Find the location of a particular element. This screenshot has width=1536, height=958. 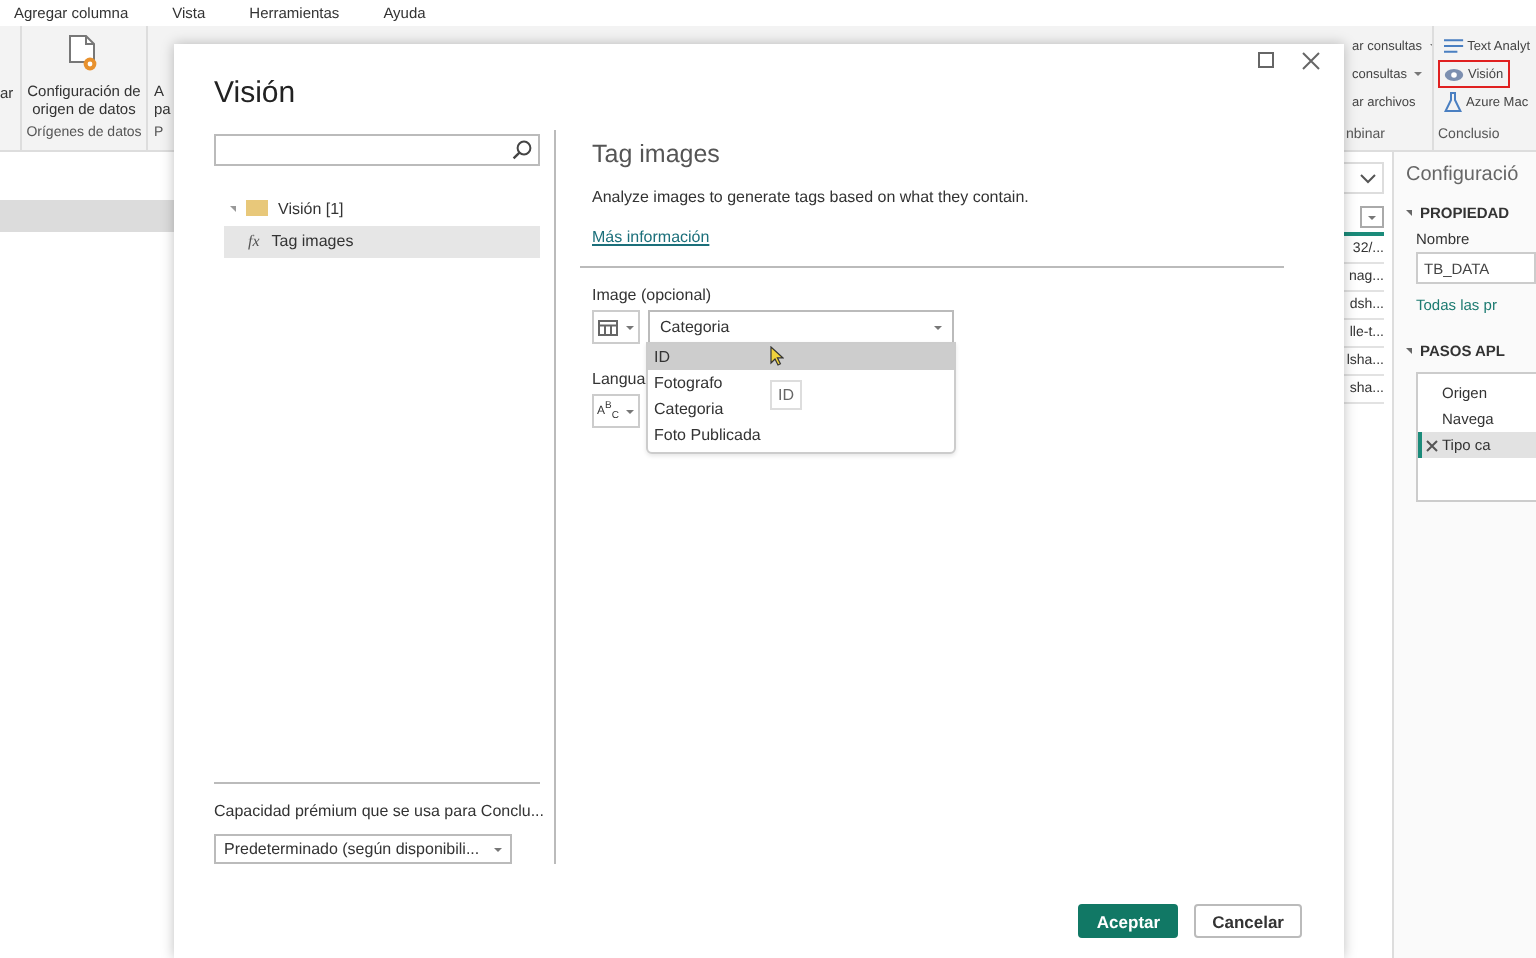

function-description: Analyze images to generate tags based on what they contain. is located at coordinates (810, 197).